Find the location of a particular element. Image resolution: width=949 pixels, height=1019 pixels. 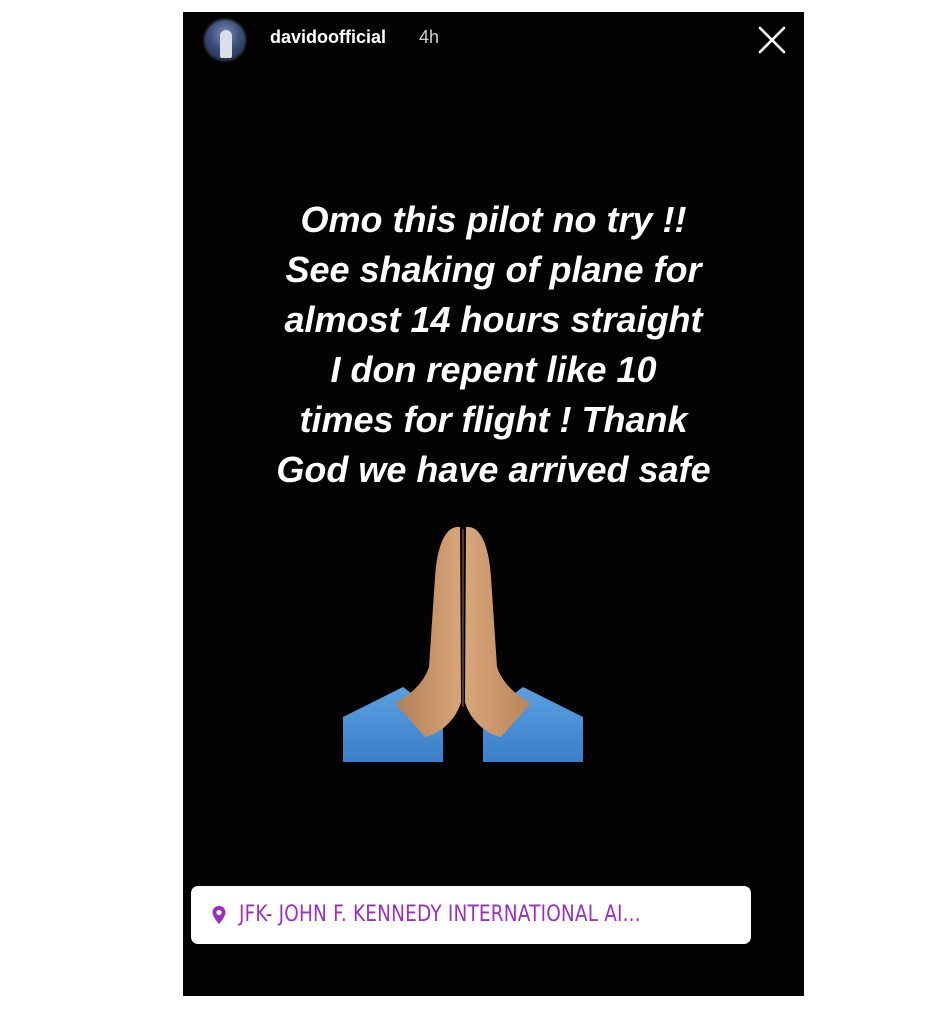

story-text-line: times for flight ! Thank is located at coordinates (493, 419).